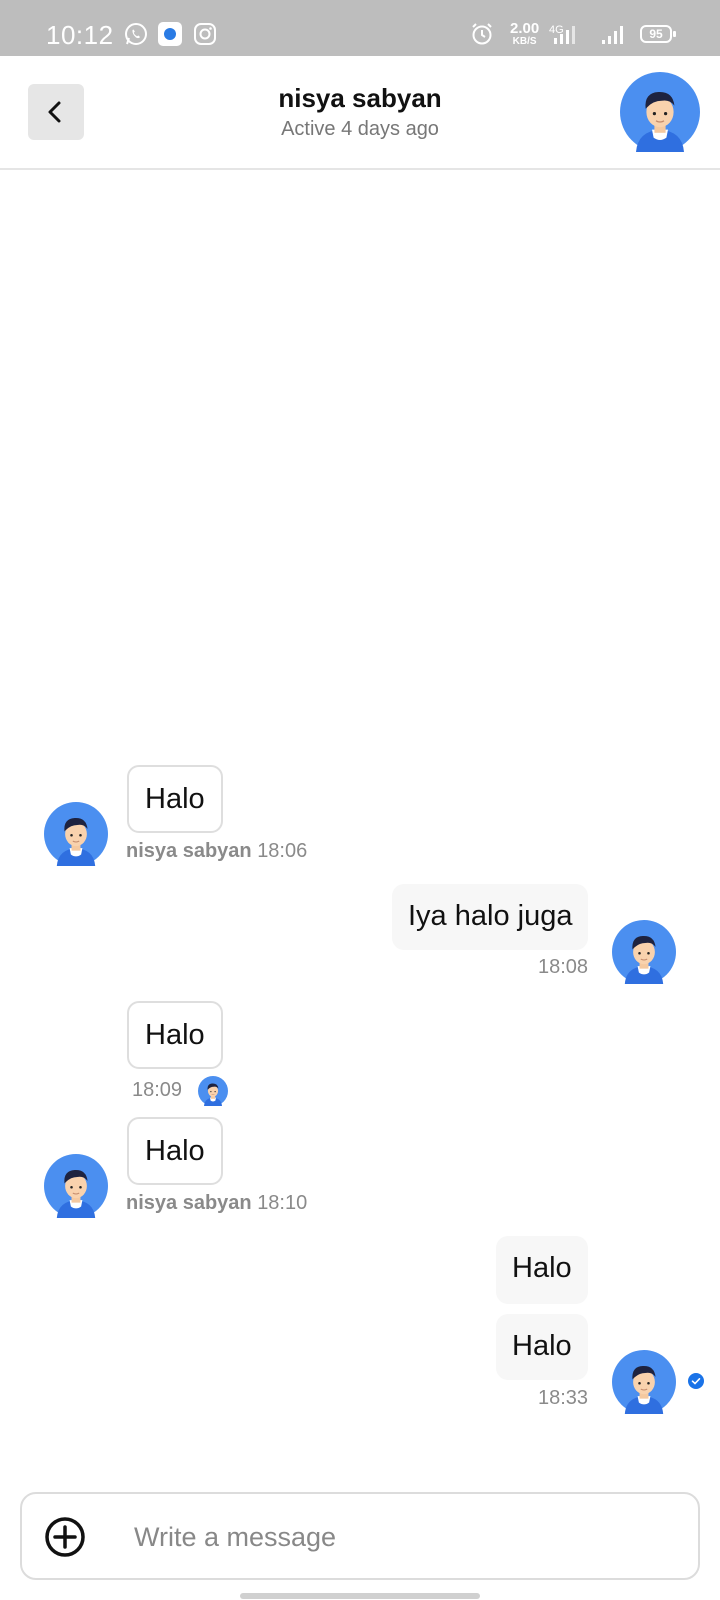 The image size is (720, 1600). Describe the element at coordinates (490, 917) in the screenshot. I see `message-bubble: Iya halo juga` at that location.